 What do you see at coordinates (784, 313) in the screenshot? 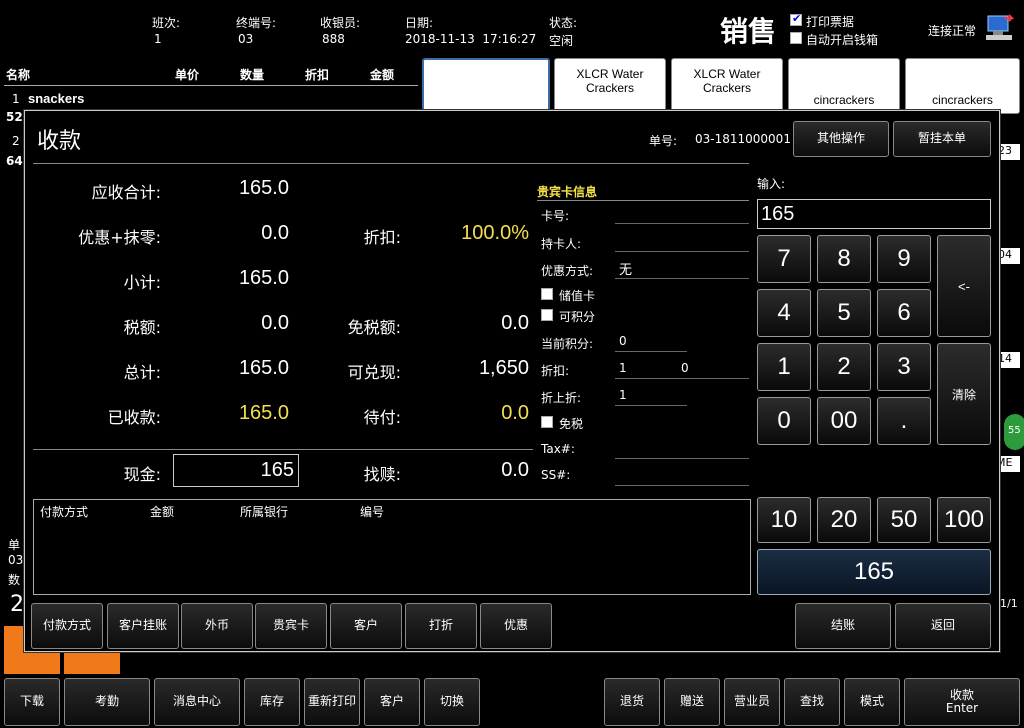
I see `key-4: 4` at bounding box center [784, 313].